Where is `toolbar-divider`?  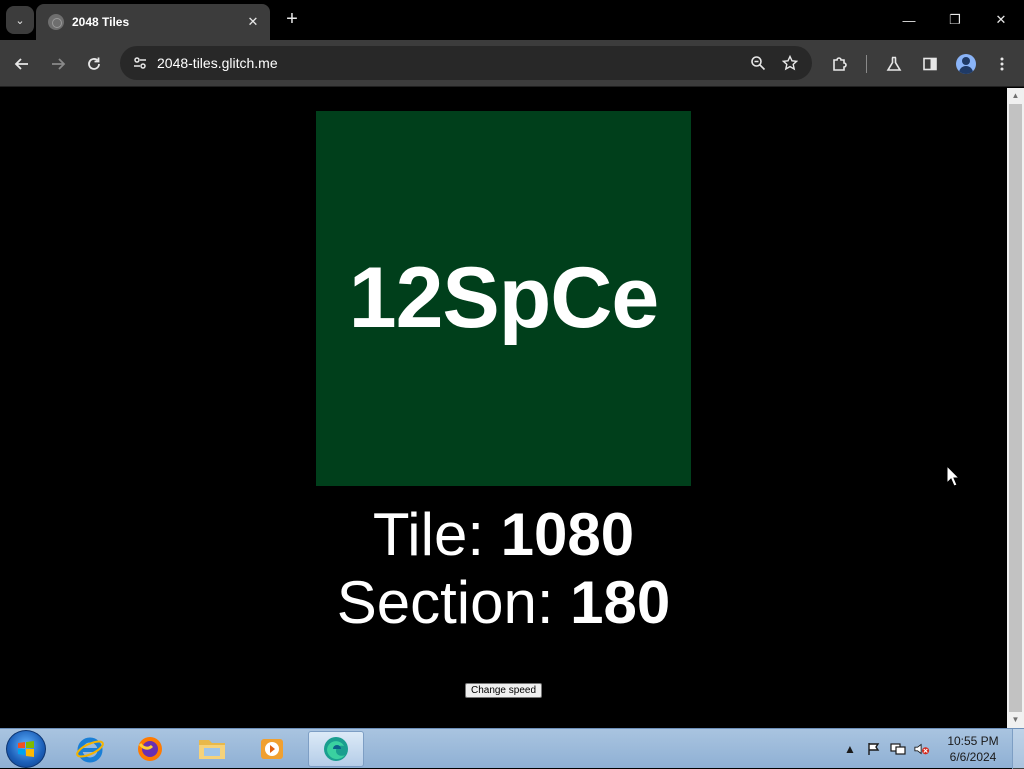
toolbar-divider is located at coordinates (866, 64).